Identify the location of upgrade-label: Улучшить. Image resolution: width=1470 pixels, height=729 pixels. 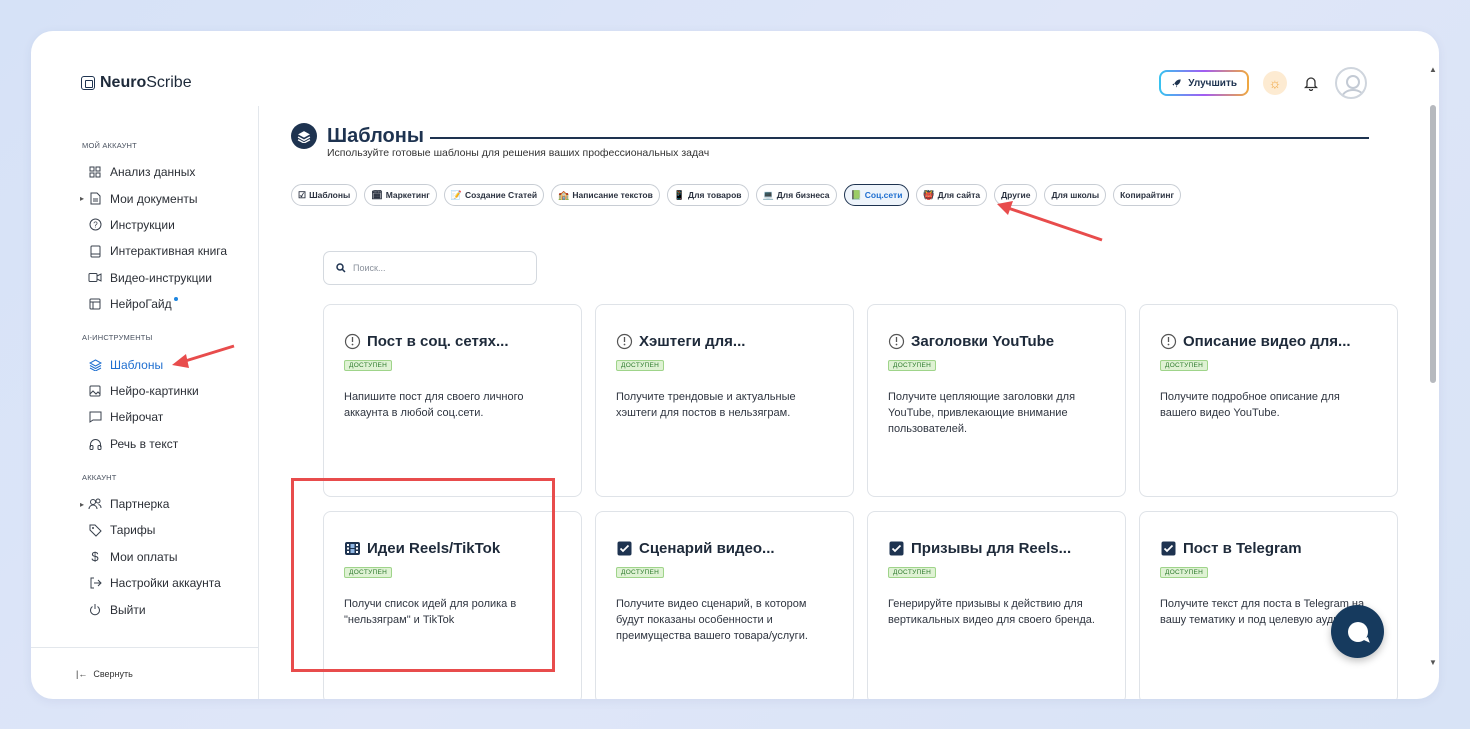
(1212, 83).